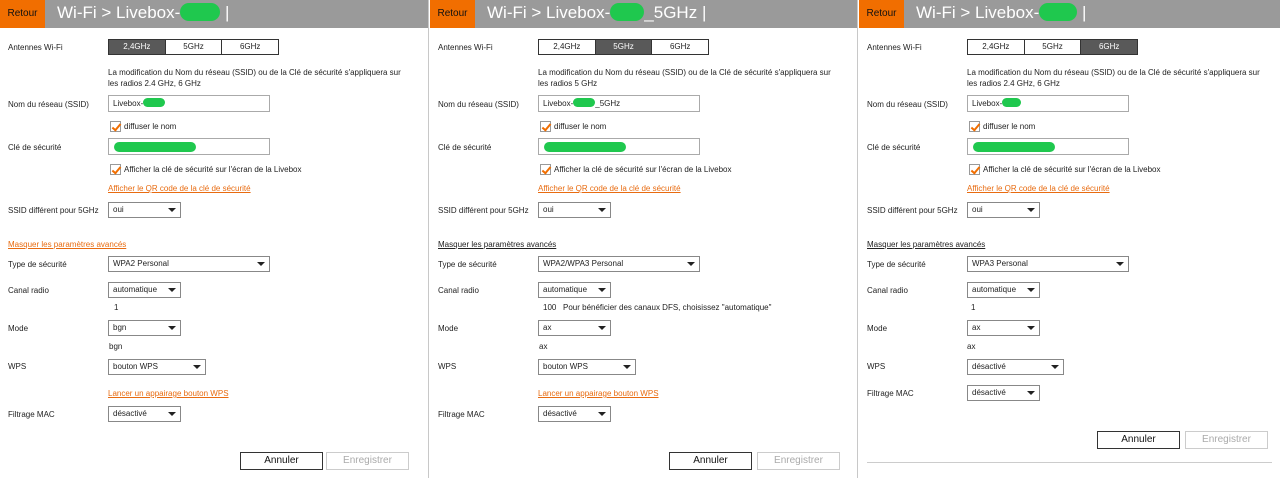  Describe the element at coordinates (989, 366) in the screenshot. I see `wps-value: désactivé` at that location.